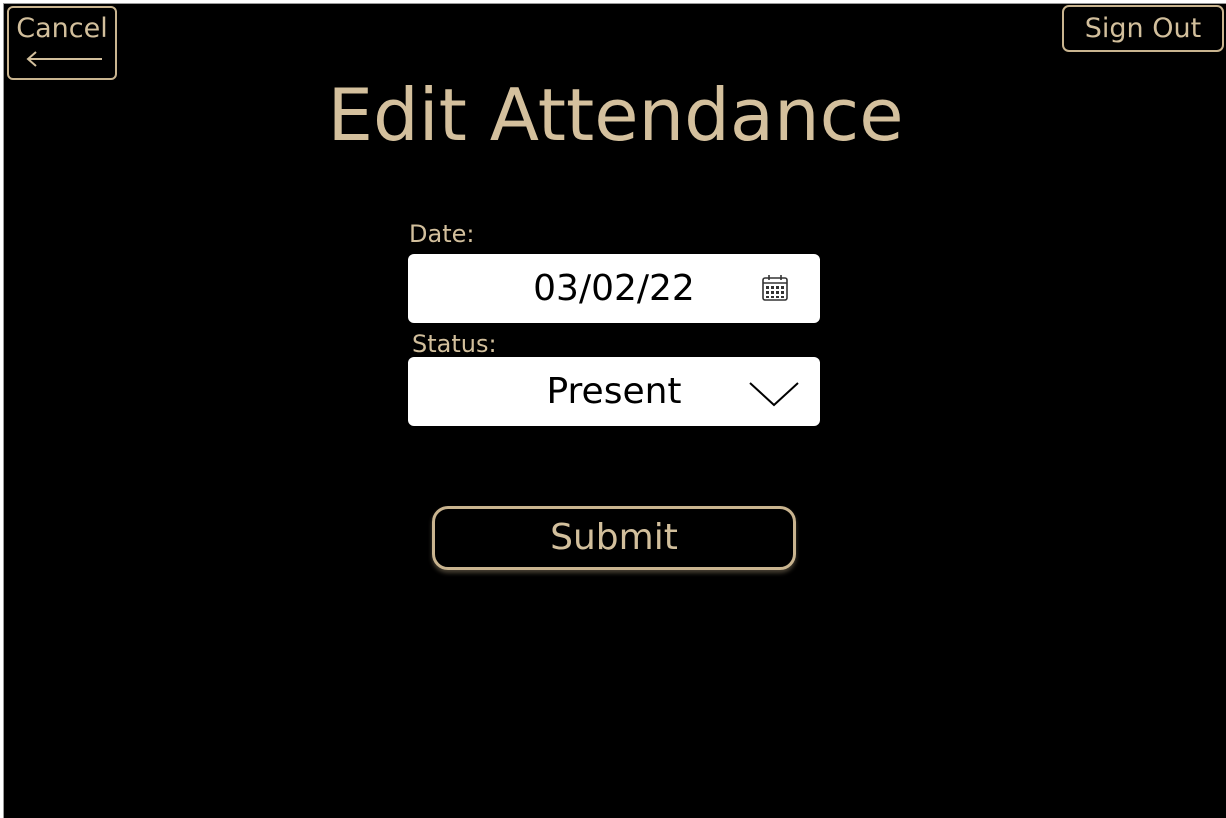 The width and height of the screenshot is (1226, 818). I want to click on date-label: Date:, so click(442, 234).